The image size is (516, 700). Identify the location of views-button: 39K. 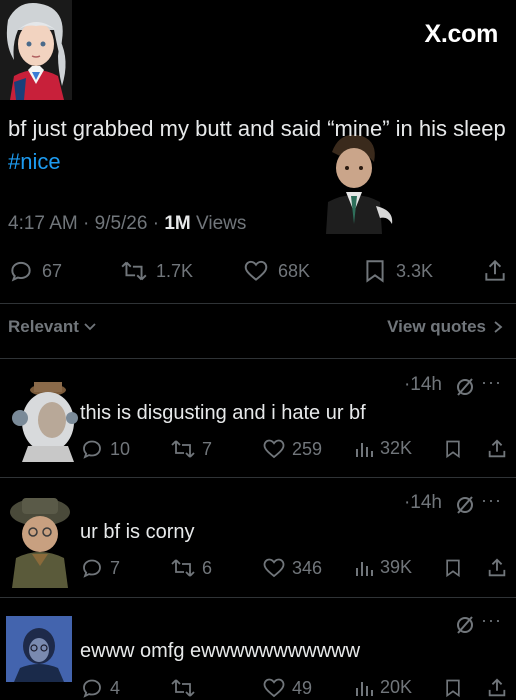
(383, 567).